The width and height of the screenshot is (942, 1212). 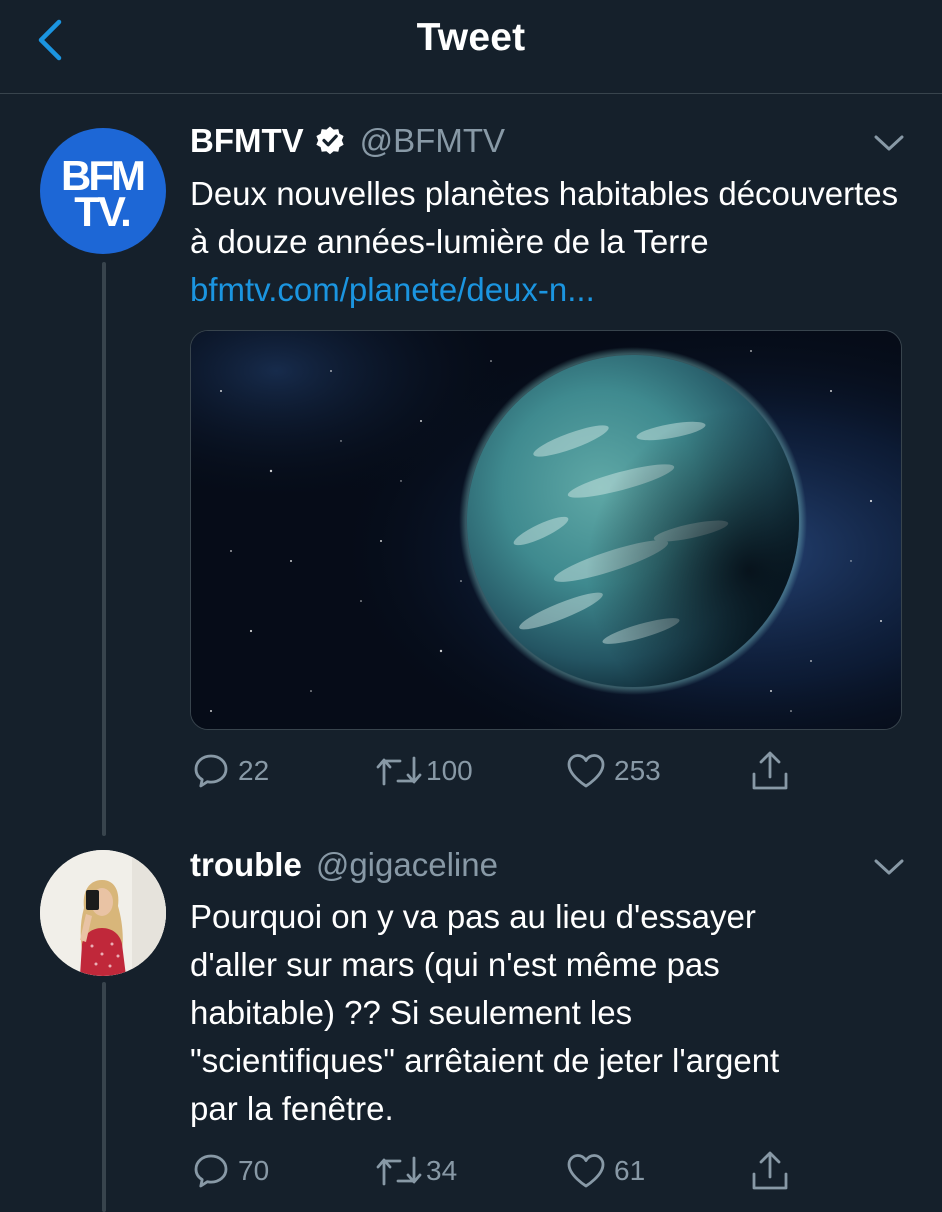 What do you see at coordinates (500, 771) in the screenshot?
I see `tweet-actions: 22 100 253` at bounding box center [500, 771].